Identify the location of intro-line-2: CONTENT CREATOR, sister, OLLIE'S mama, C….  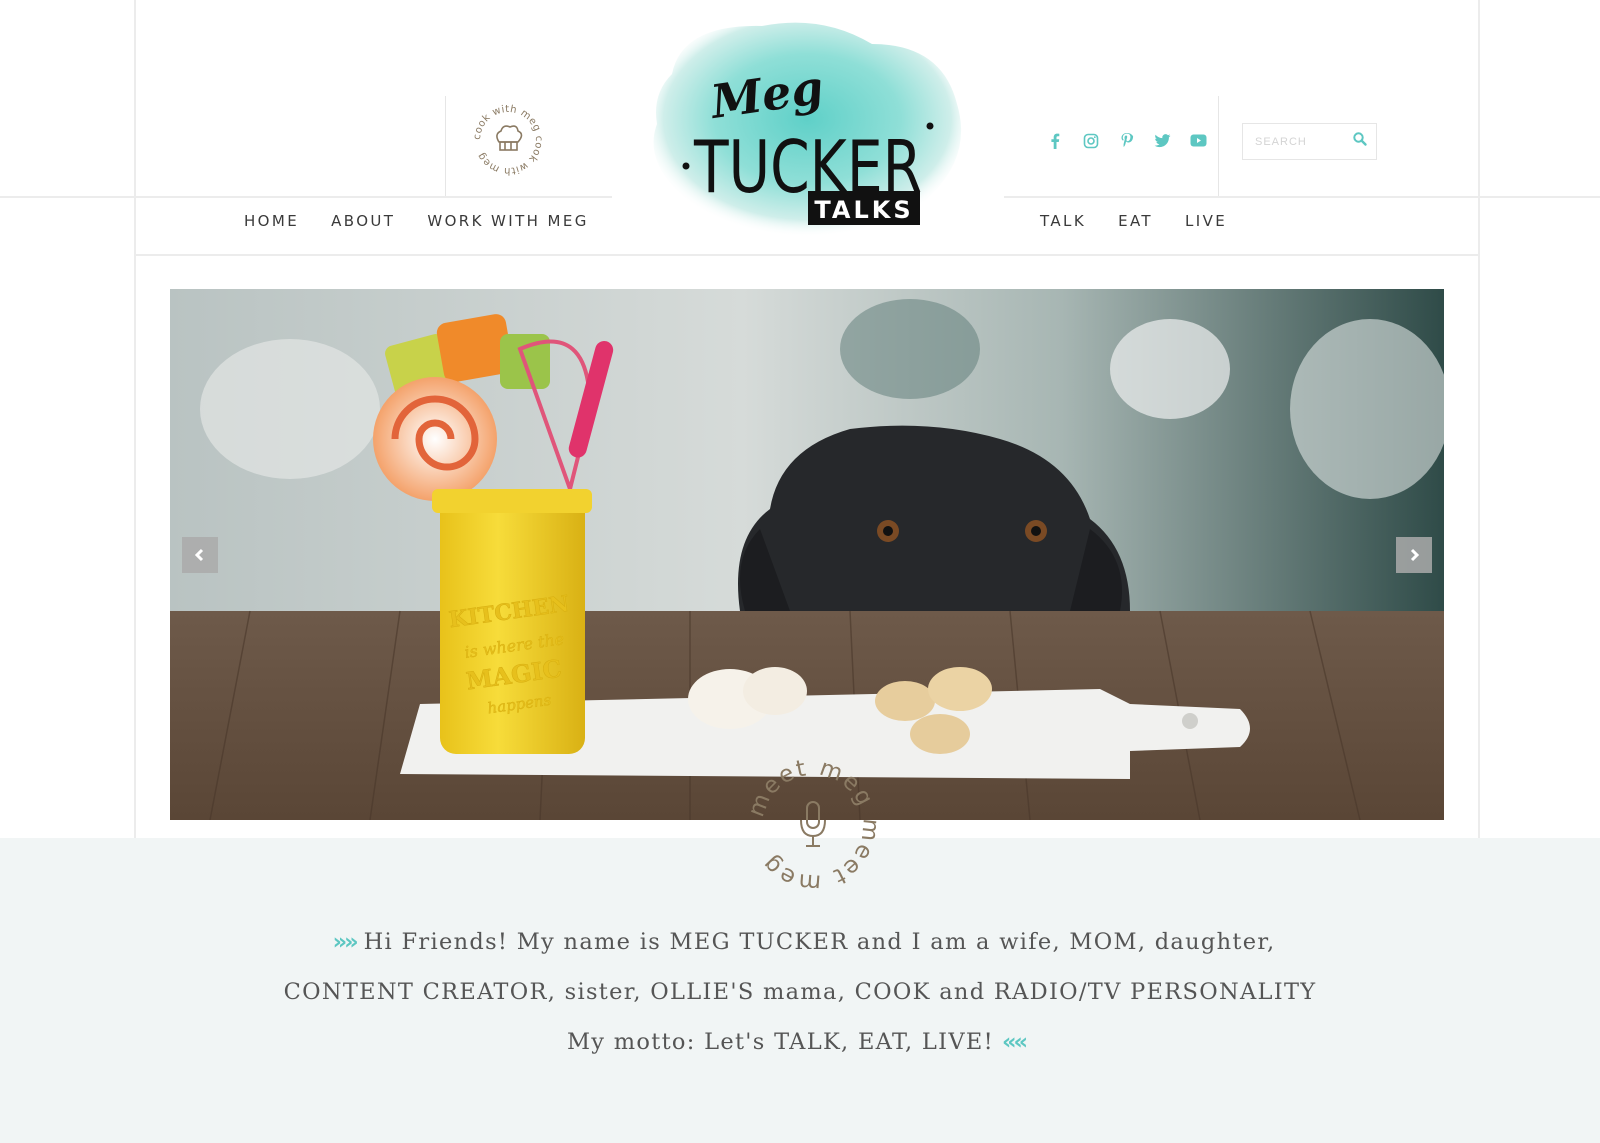
(800, 992).